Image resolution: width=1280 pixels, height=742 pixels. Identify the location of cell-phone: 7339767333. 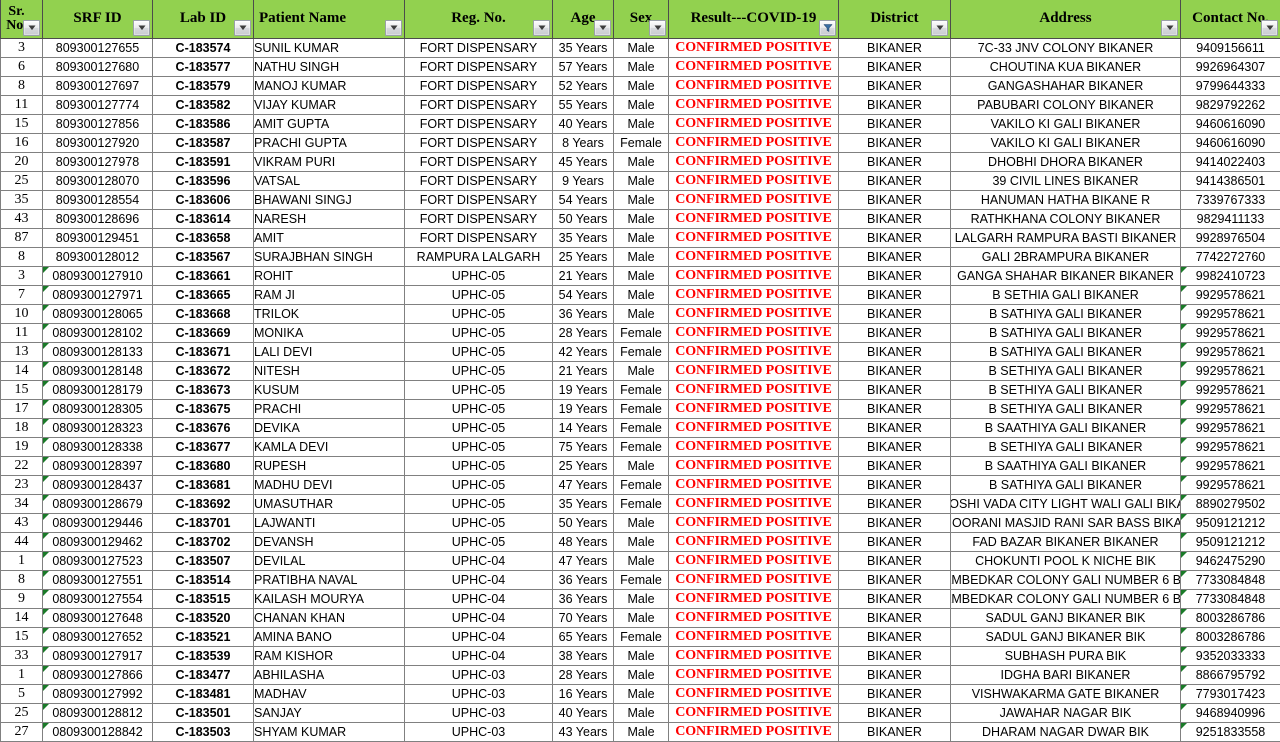
(1230, 199).